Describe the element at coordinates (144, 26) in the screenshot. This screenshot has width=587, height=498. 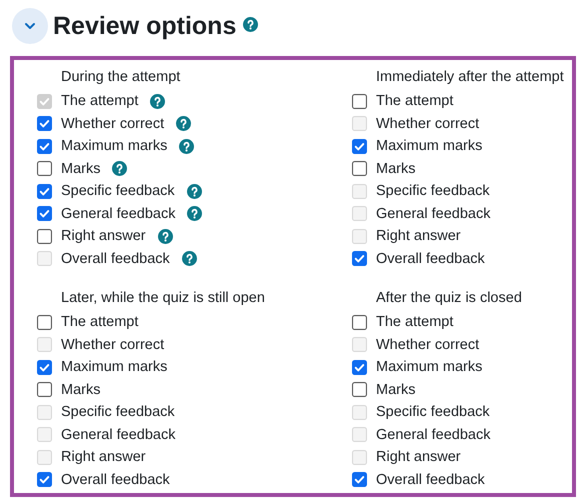
I see `section-title: Review options` at that location.